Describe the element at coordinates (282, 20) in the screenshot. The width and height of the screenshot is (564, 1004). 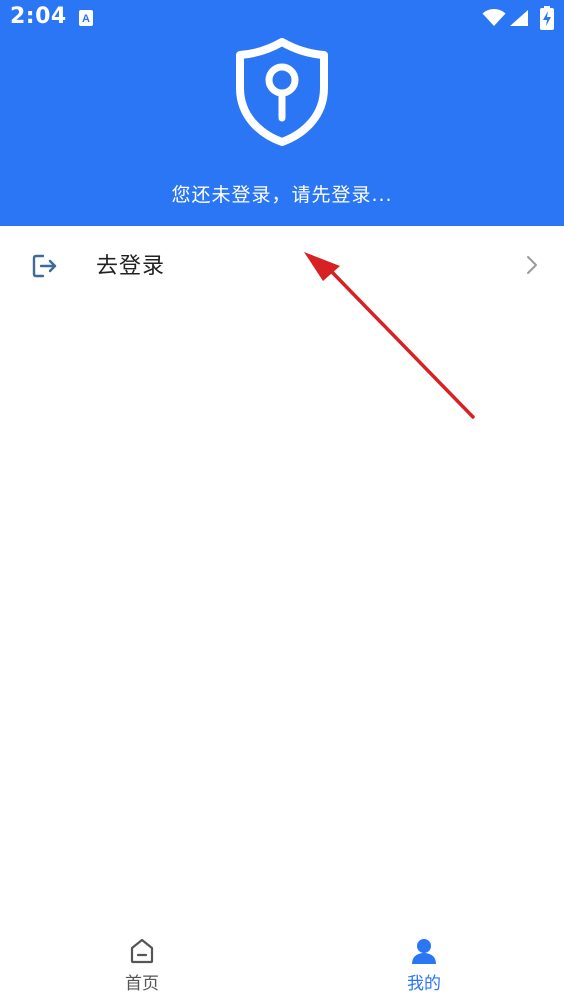
I see `status-bar: 2:04 A` at that location.